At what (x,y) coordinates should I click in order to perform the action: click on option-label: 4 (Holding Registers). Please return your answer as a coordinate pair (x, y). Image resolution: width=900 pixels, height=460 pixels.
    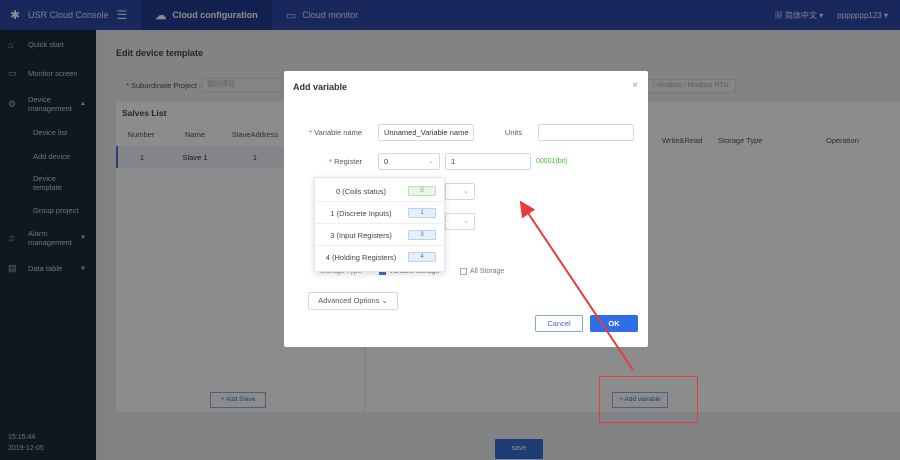
    Looking at the image, I should click on (361, 257).